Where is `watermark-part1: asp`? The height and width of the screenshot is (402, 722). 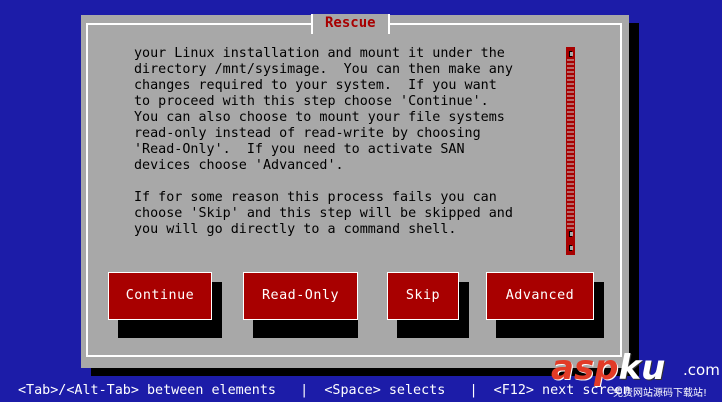
watermark-part1: asp is located at coordinates (585, 368).